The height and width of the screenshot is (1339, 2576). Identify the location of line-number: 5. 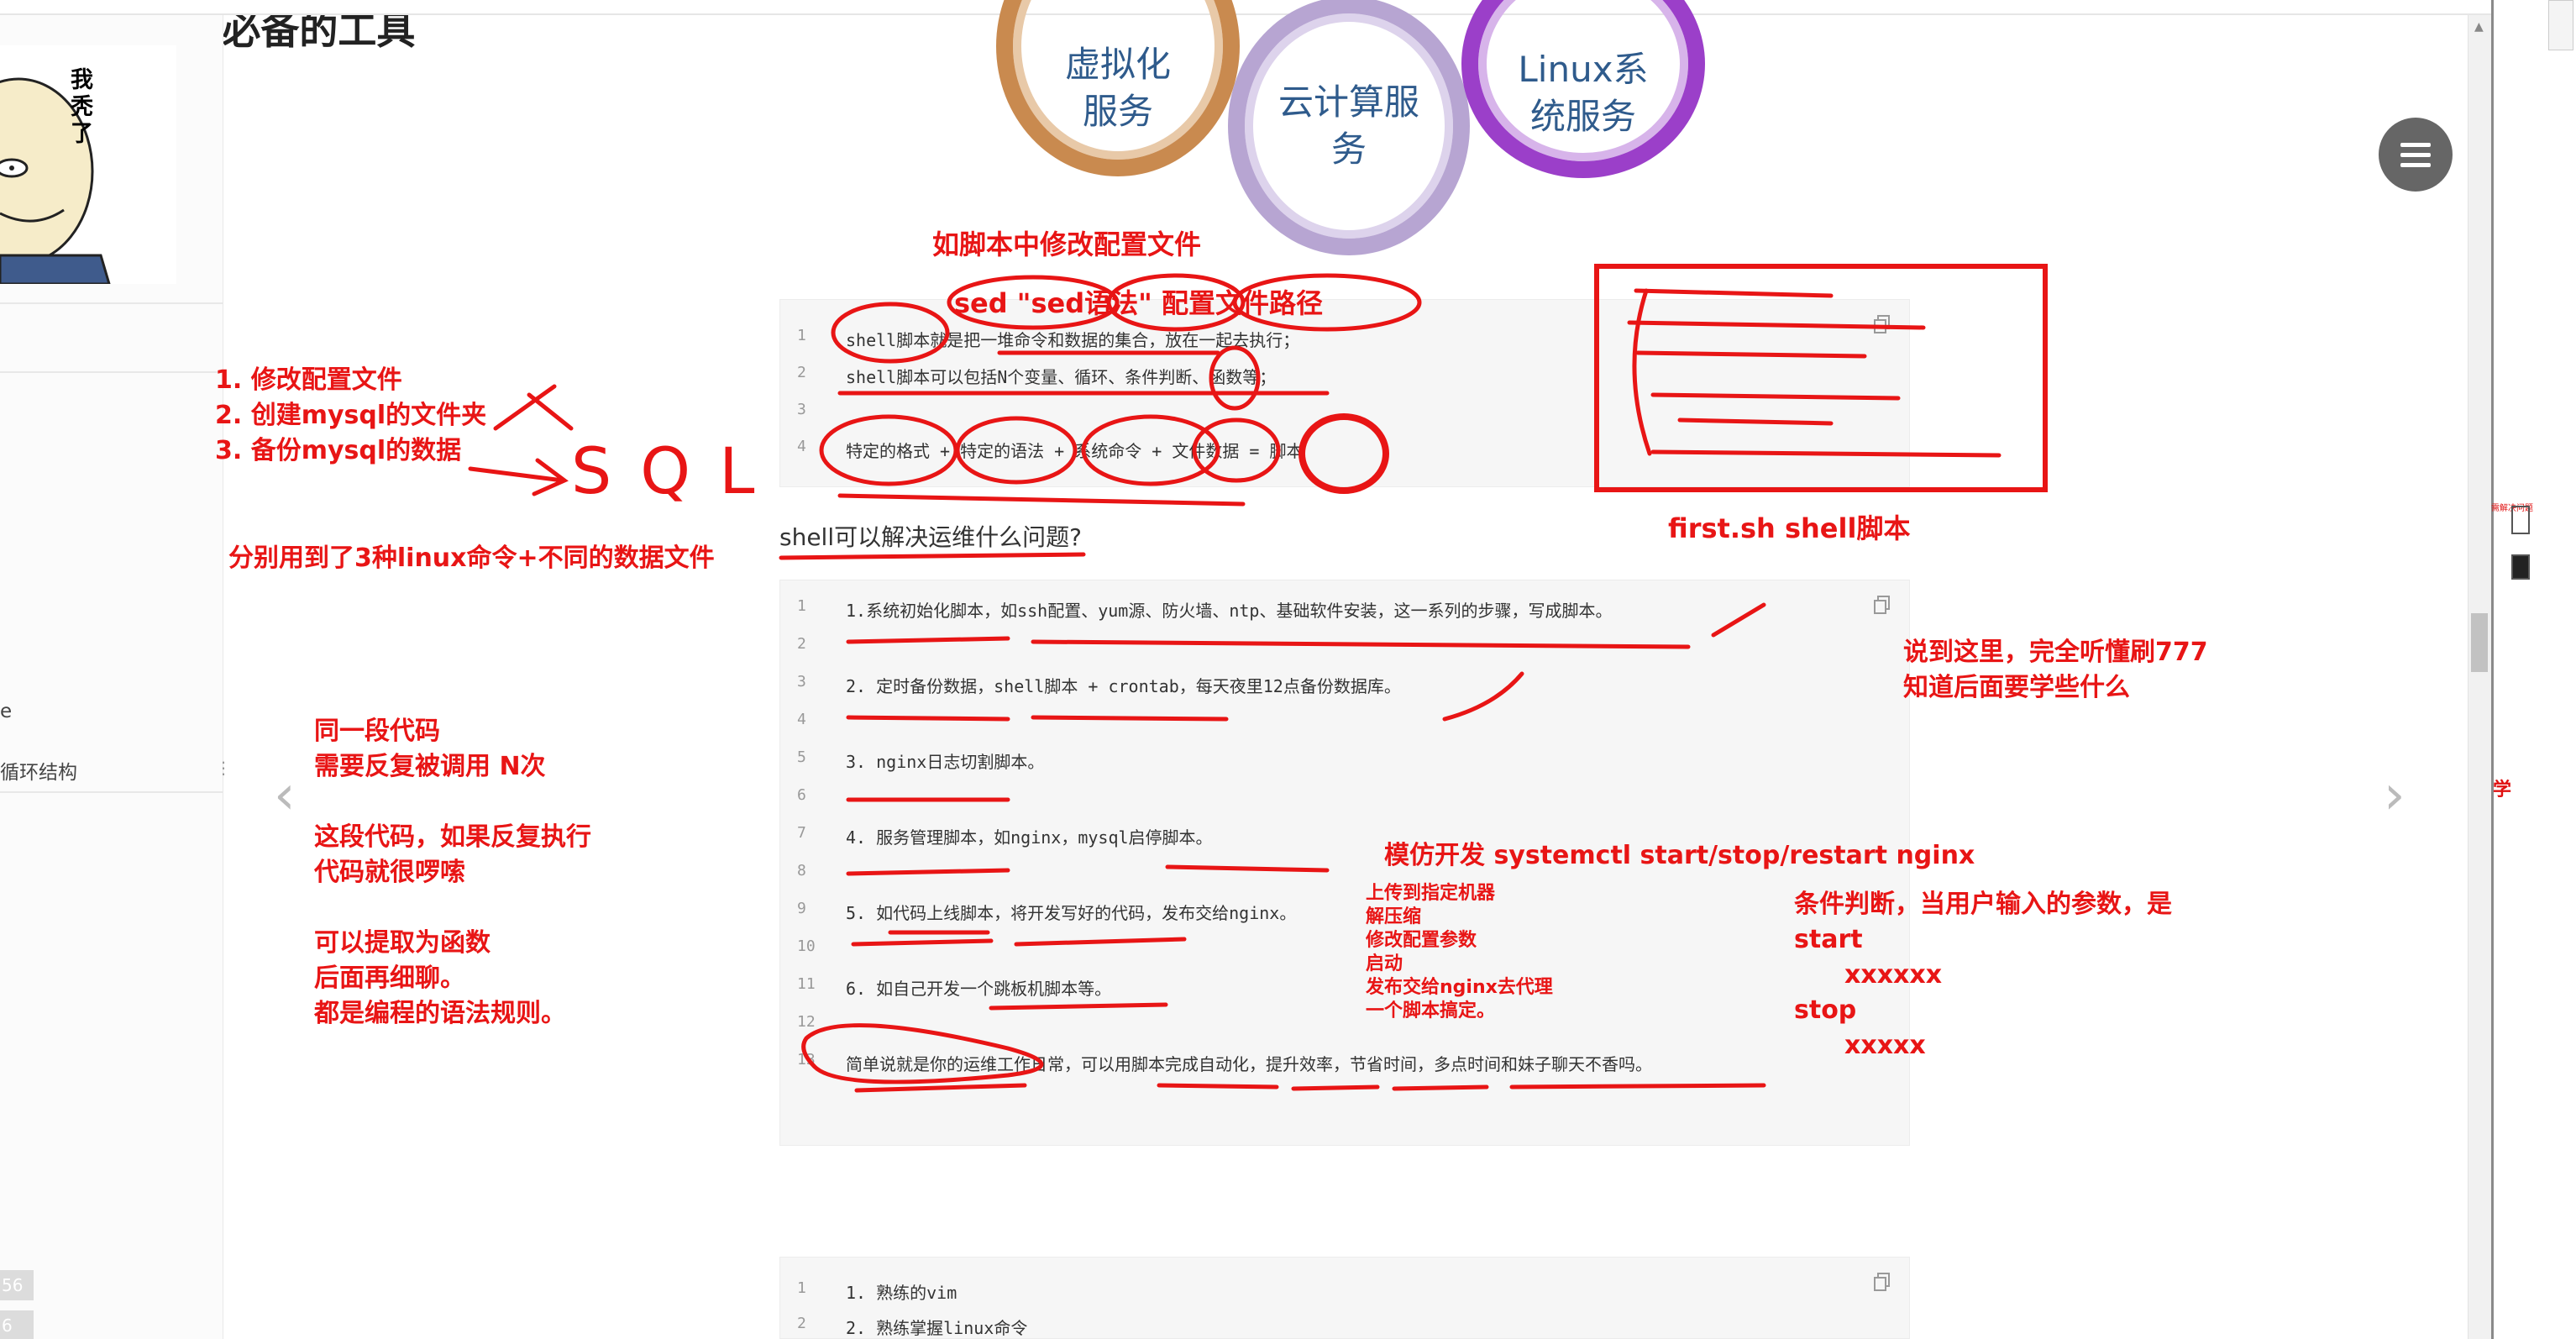
(801, 757).